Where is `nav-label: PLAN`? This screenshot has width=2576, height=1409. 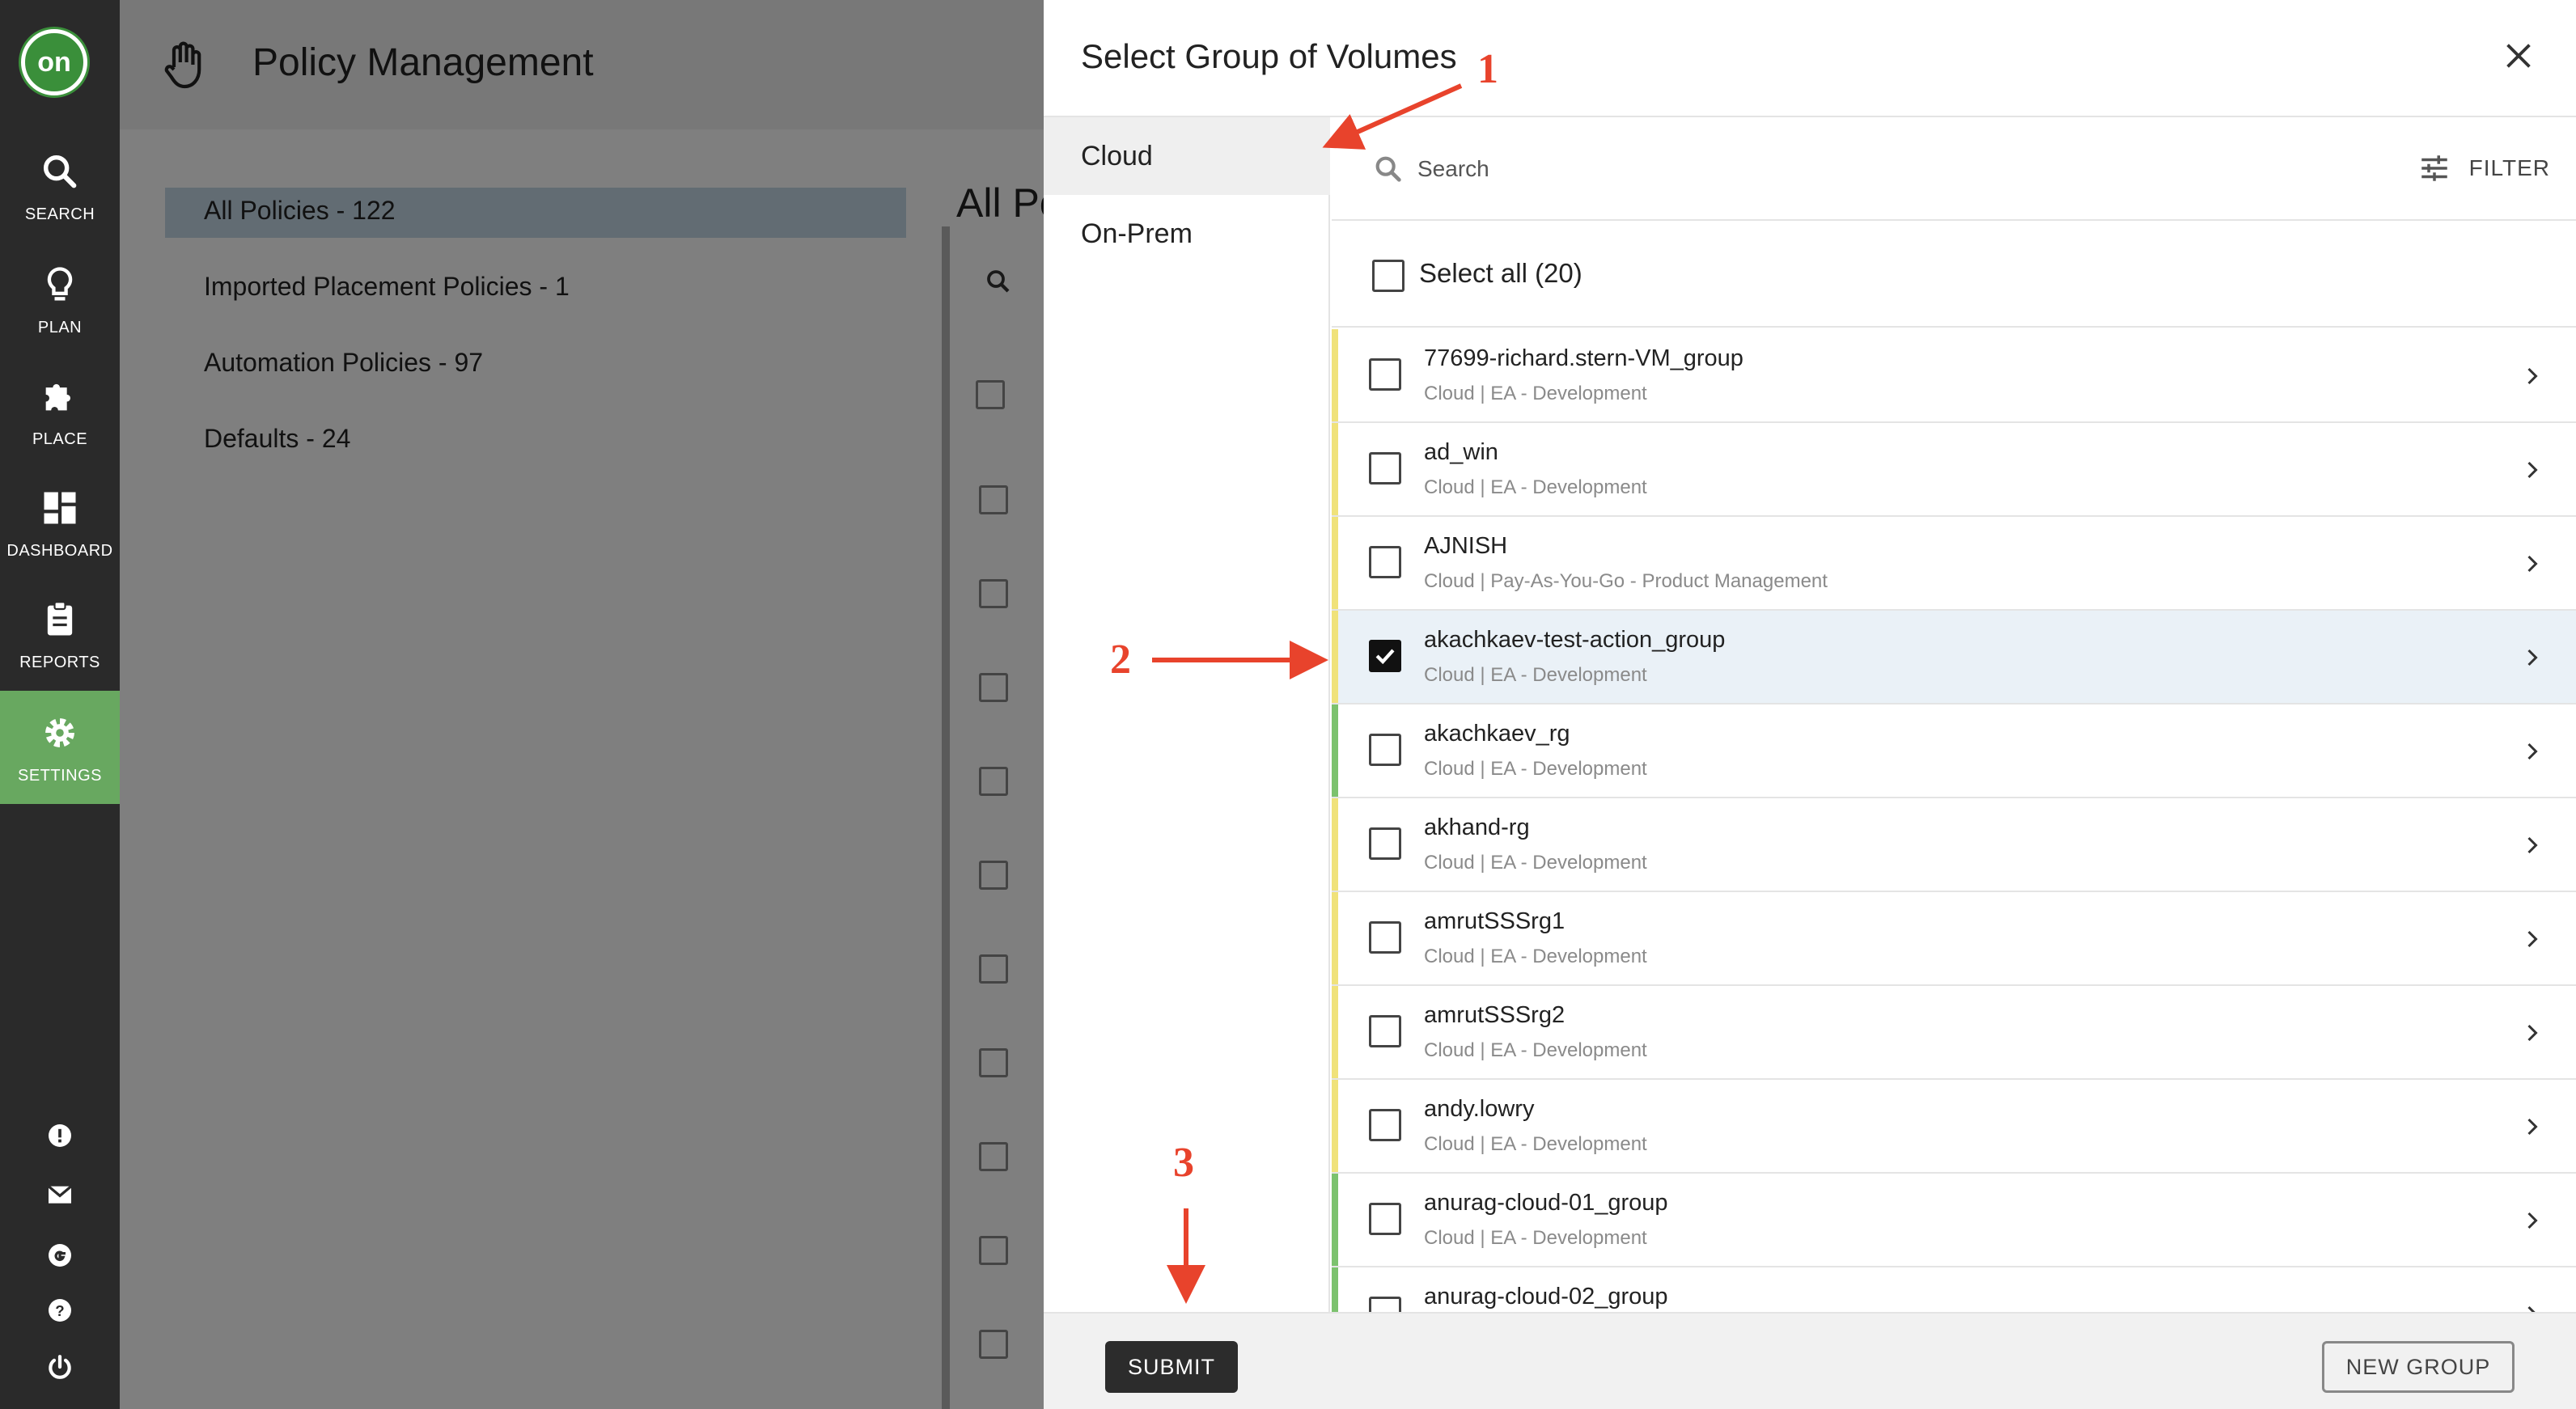
nav-label: PLAN is located at coordinates (60, 327).